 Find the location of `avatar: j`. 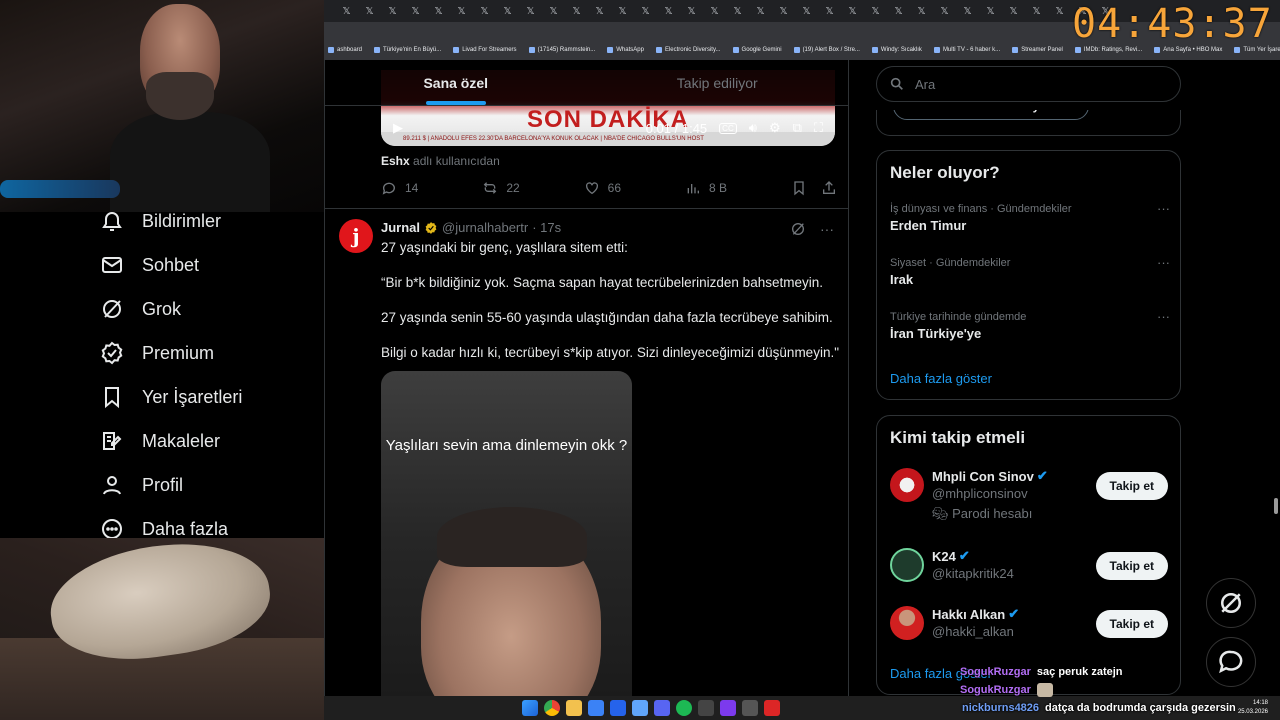

avatar: j is located at coordinates (356, 236).